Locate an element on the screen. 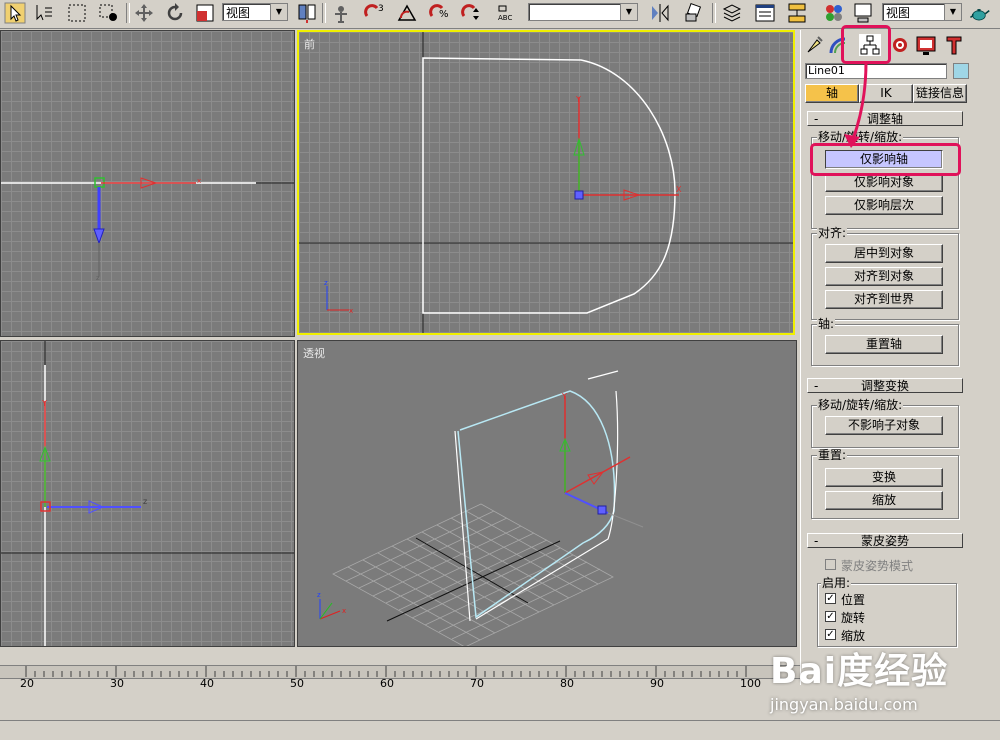 The height and width of the screenshot is (740, 1000). align-to-world-button: 对齐到世界 is located at coordinates (884, 299).